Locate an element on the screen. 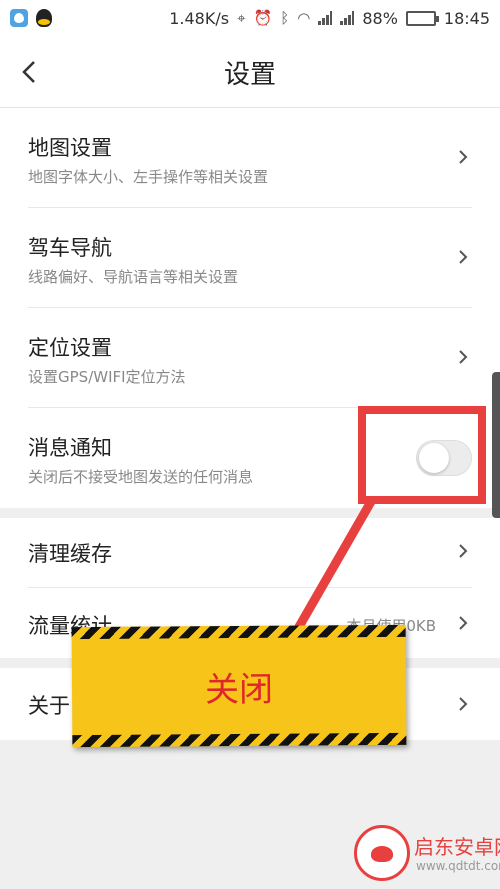 The width and height of the screenshot is (500, 889). setting-row-clear-cache: 清理缓存 is located at coordinates (250, 553).